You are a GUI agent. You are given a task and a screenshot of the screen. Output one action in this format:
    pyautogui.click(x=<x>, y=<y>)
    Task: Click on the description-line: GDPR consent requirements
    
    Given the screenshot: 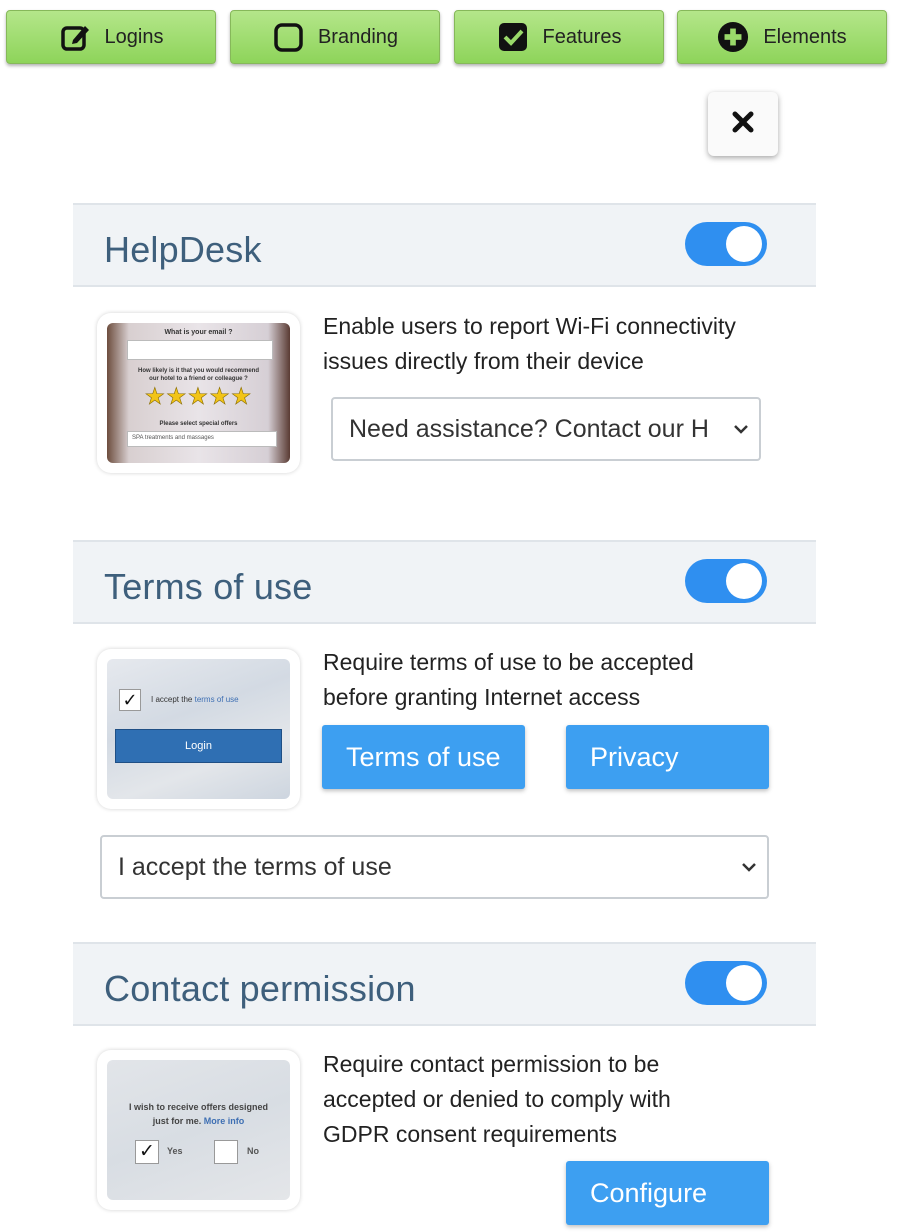 What is the action you would take?
    pyautogui.click(x=470, y=1134)
    